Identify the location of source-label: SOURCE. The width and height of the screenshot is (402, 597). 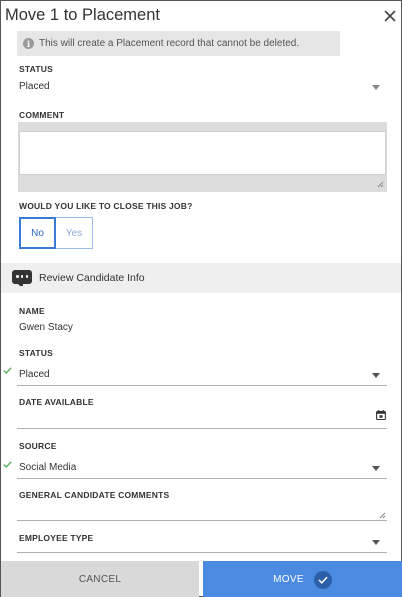
(38, 446).